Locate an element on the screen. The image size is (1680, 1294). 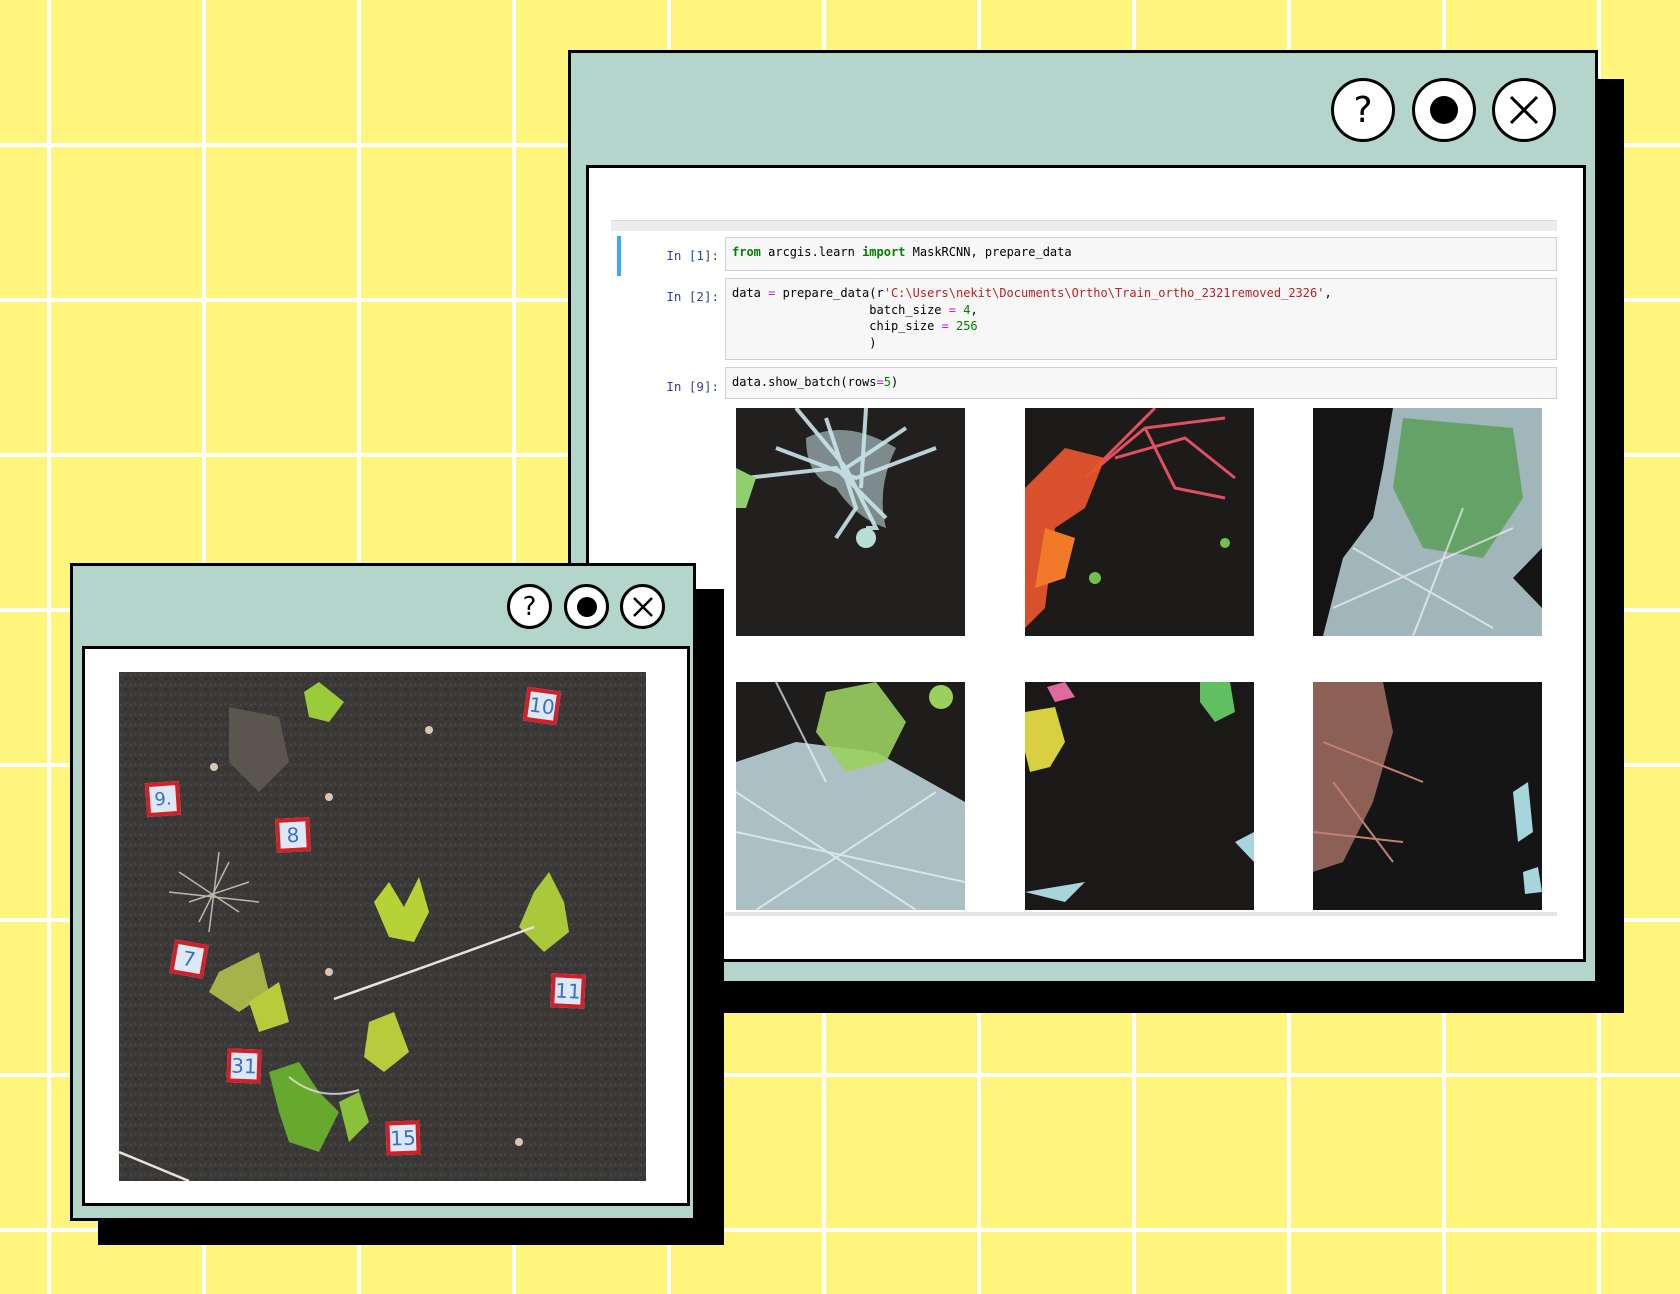
cell-prompt-3: In [9]: is located at coordinates (692, 386).